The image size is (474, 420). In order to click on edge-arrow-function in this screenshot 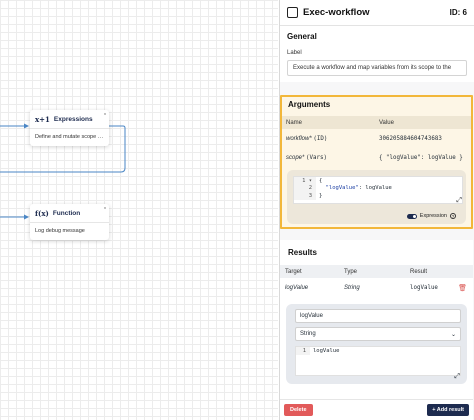, I will do `click(26, 217)`.